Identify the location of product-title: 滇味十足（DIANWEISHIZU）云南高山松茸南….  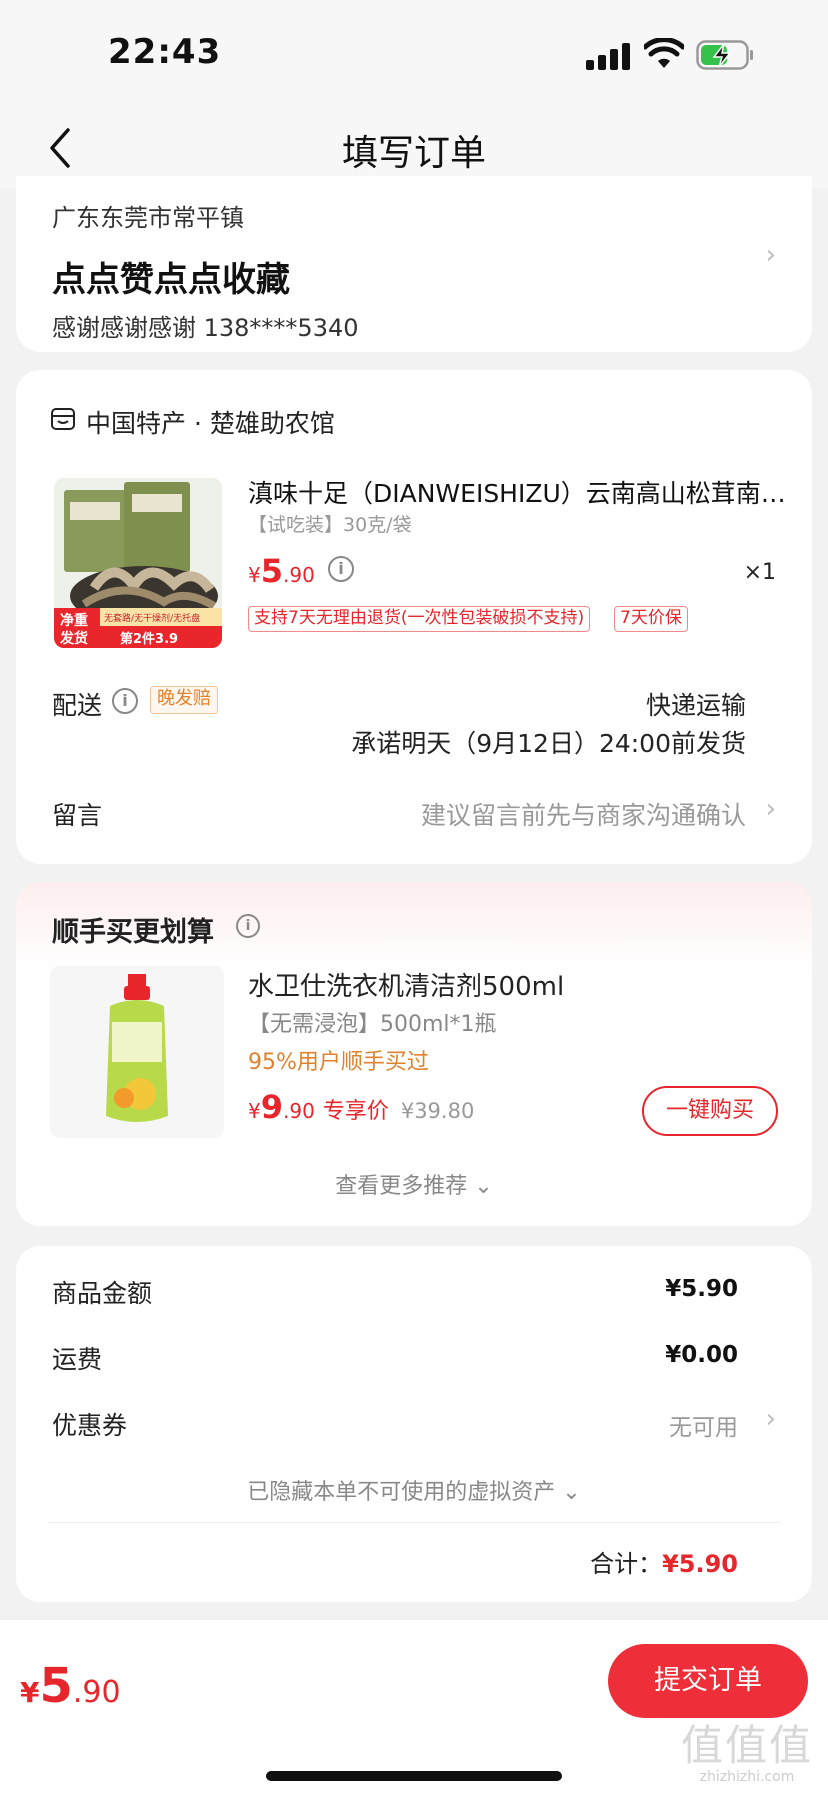
(518, 492).